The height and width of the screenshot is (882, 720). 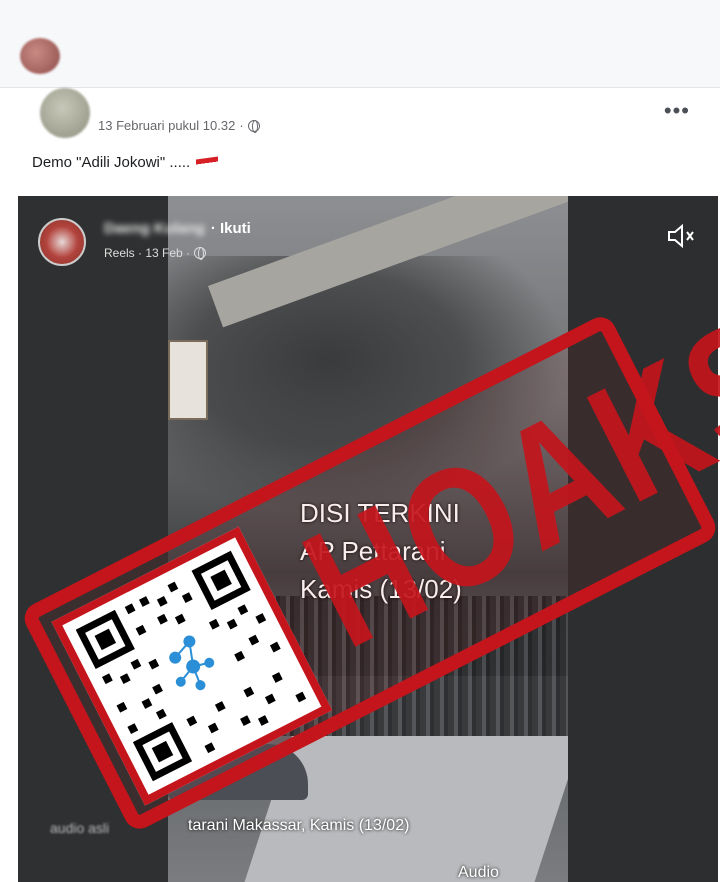 I want to click on previous-post-strip, so click(x=360, y=44).